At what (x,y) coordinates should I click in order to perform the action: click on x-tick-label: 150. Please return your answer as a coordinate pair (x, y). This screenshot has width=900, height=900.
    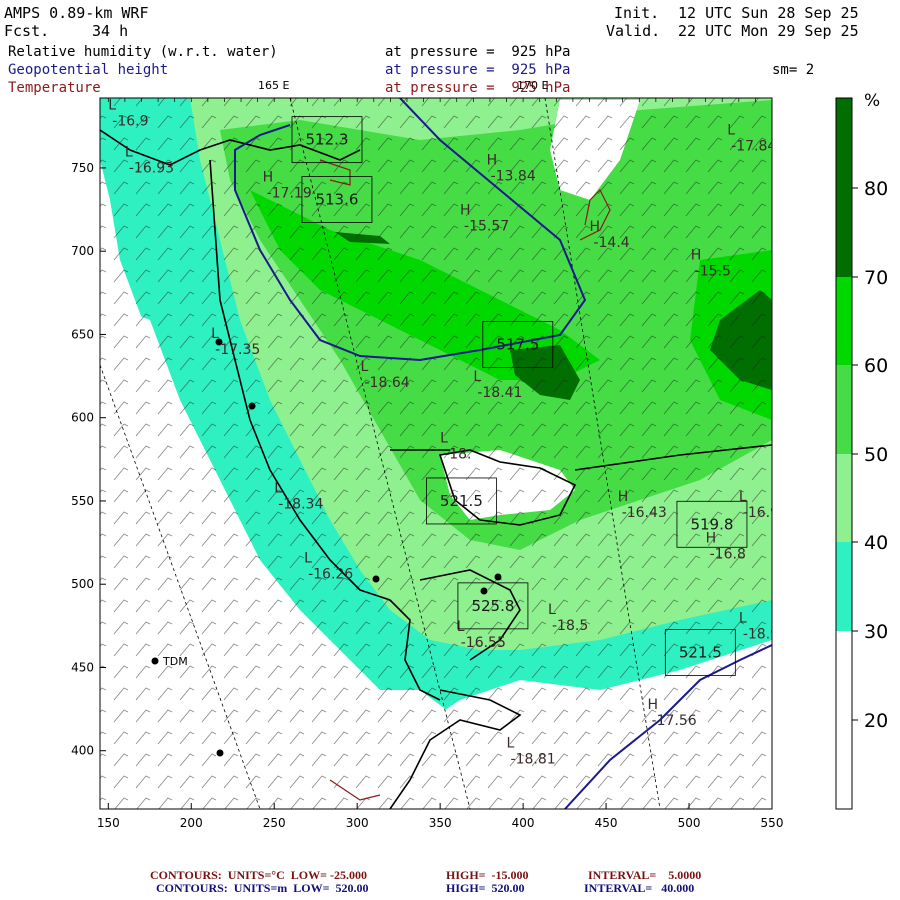
    Looking at the image, I should click on (108, 823).